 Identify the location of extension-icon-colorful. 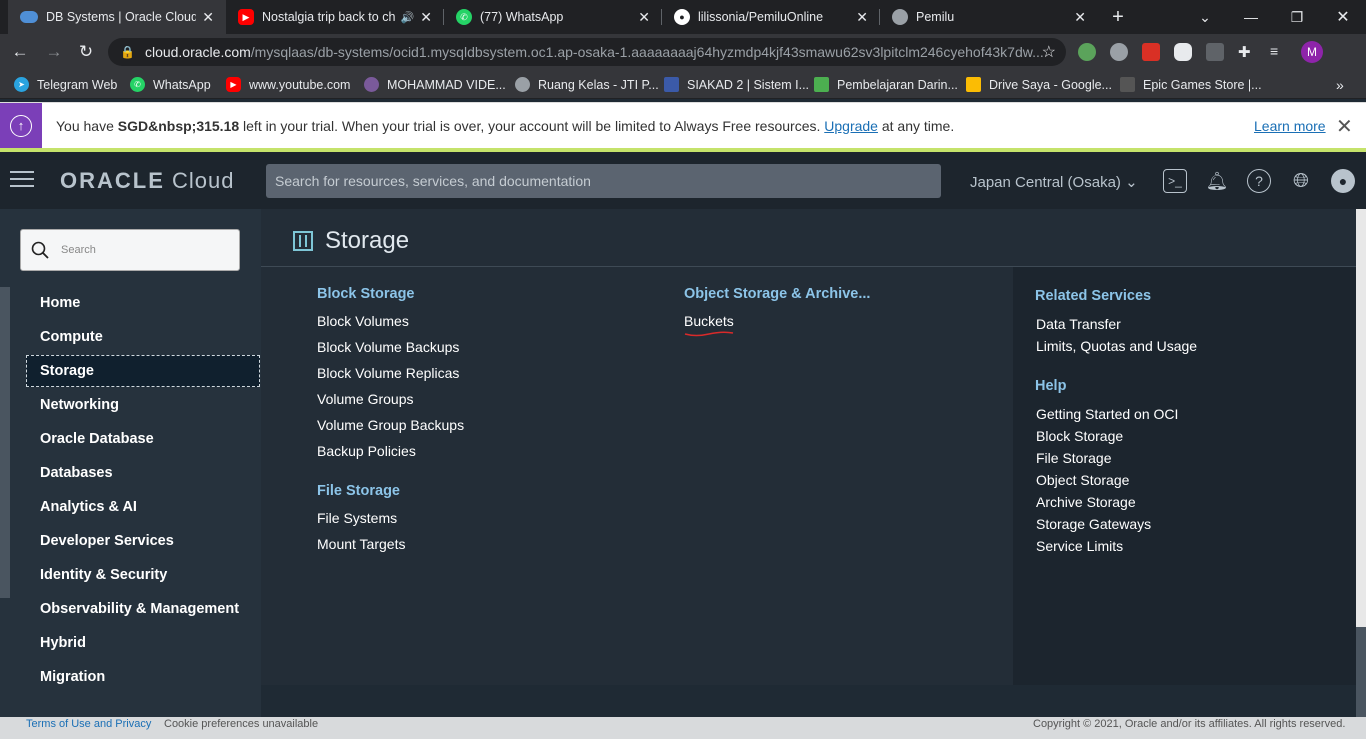
(1087, 52).